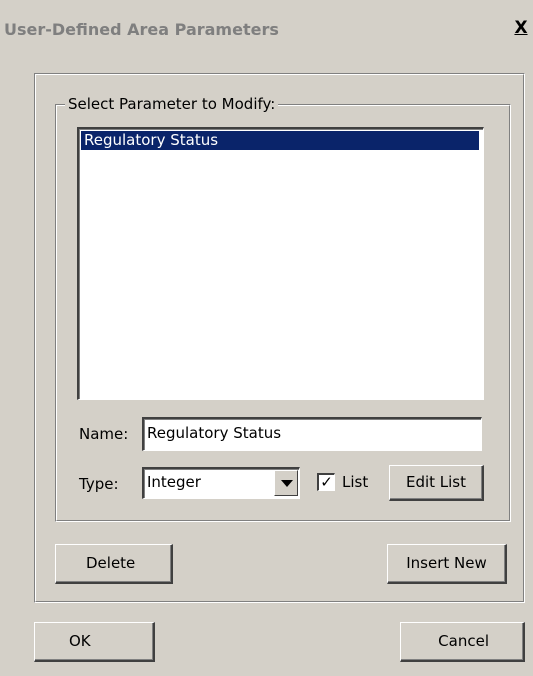 This screenshot has width=533, height=676. Describe the element at coordinates (312, 434) in the screenshot. I see `name-field: Regulatory Status` at that location.